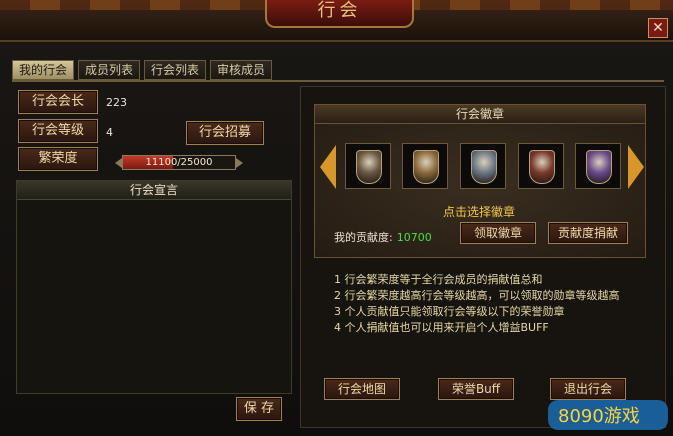  I want to click on badge-3-icon, so click(484, 167).